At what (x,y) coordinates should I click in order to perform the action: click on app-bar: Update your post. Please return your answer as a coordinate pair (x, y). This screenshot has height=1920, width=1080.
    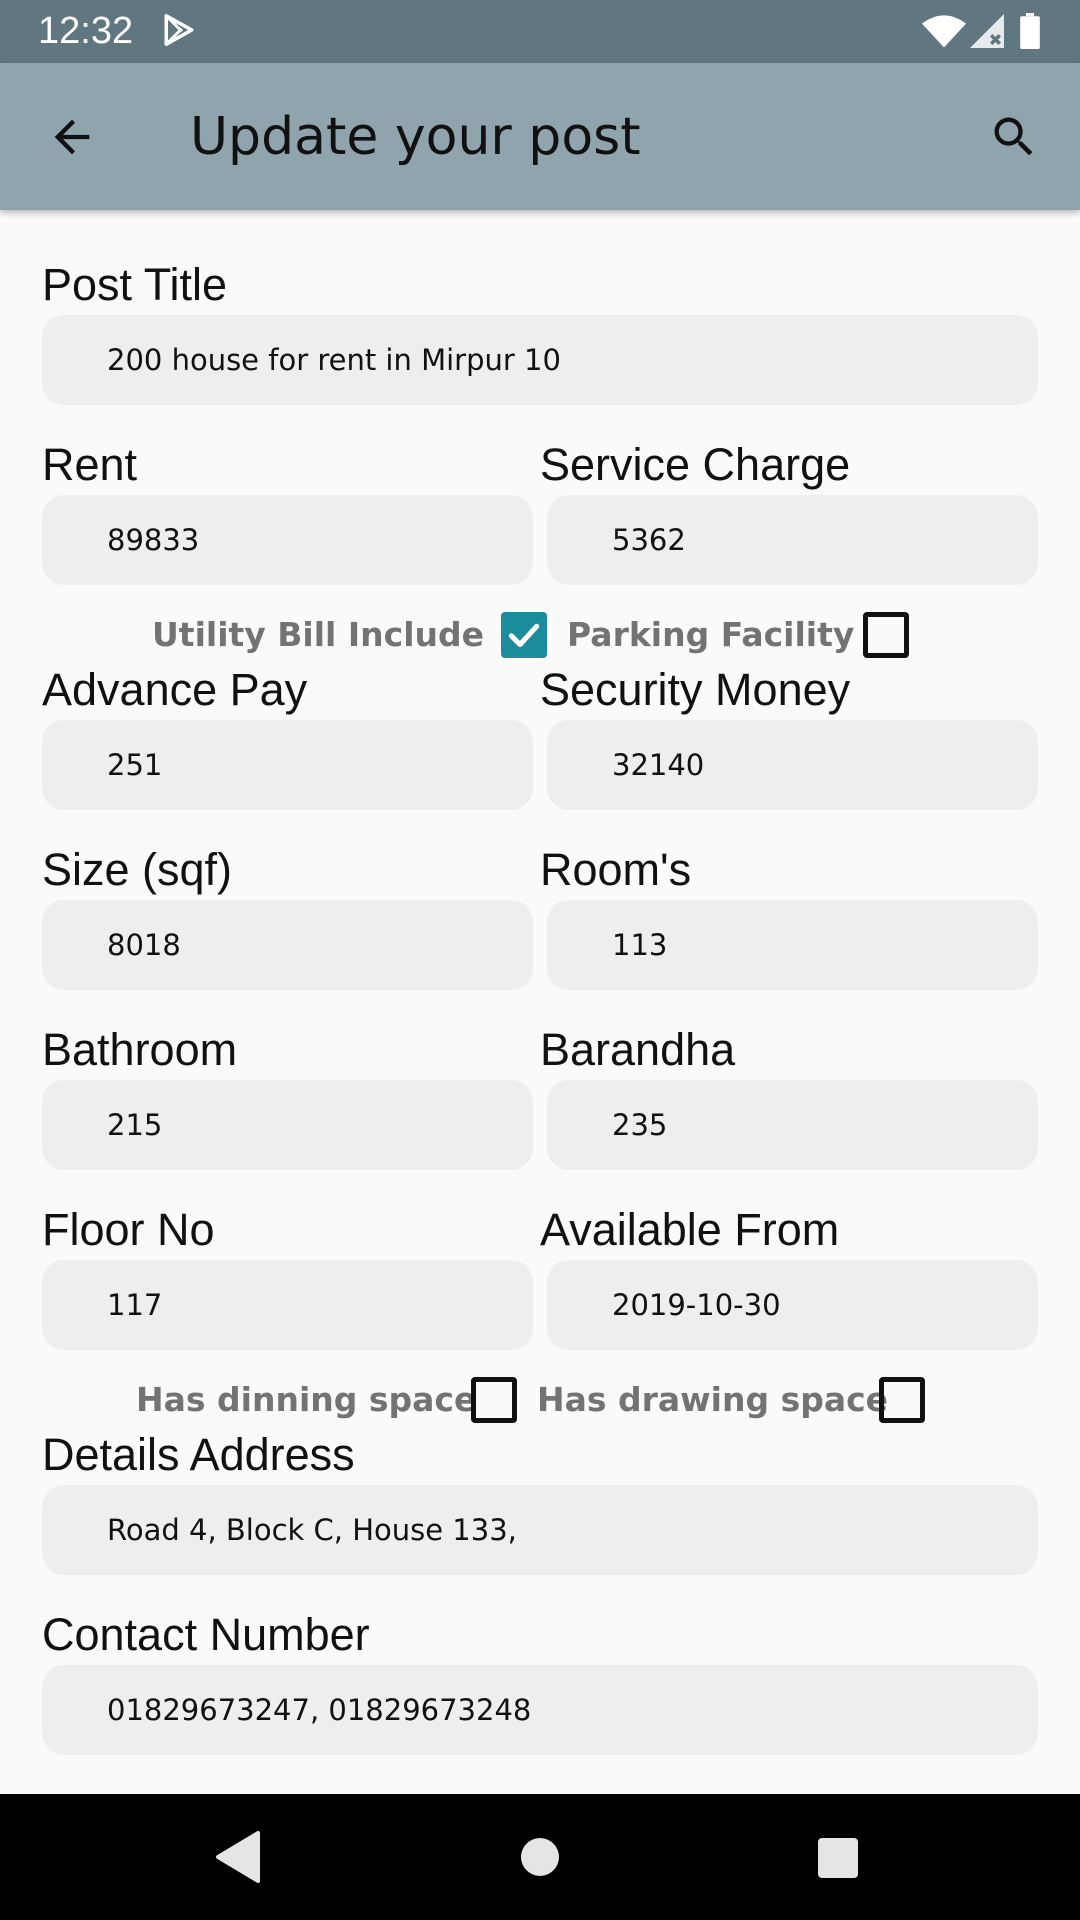
    Looking at the image, I should click on (540, 136).